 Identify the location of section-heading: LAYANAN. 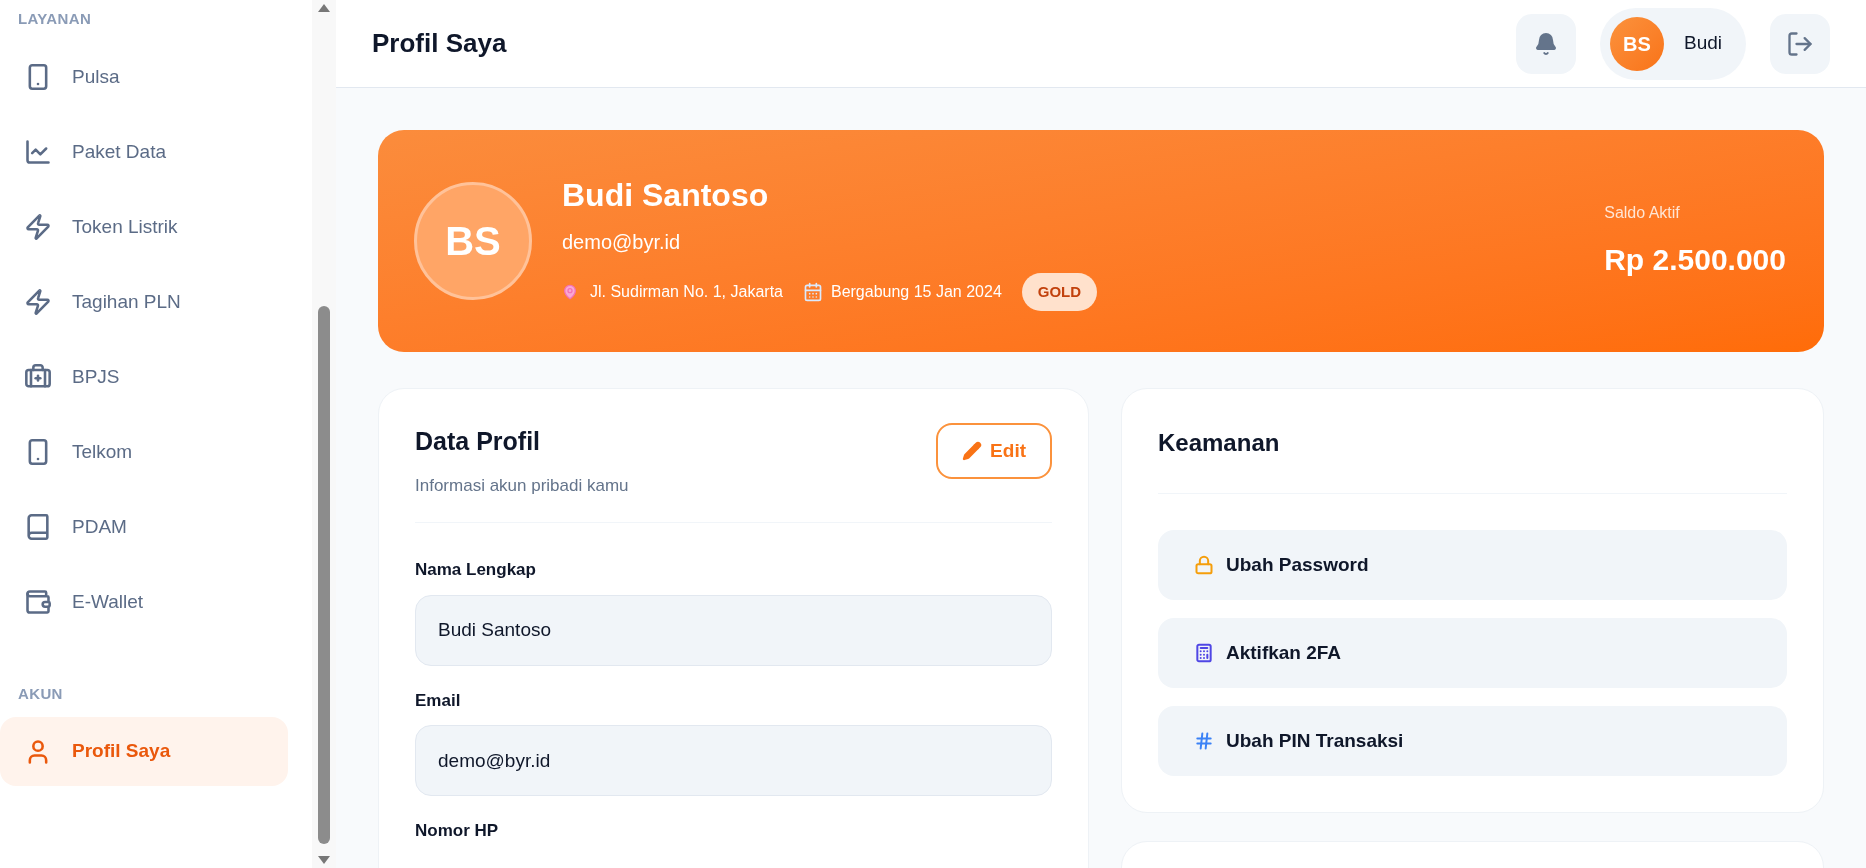
(55, 19).